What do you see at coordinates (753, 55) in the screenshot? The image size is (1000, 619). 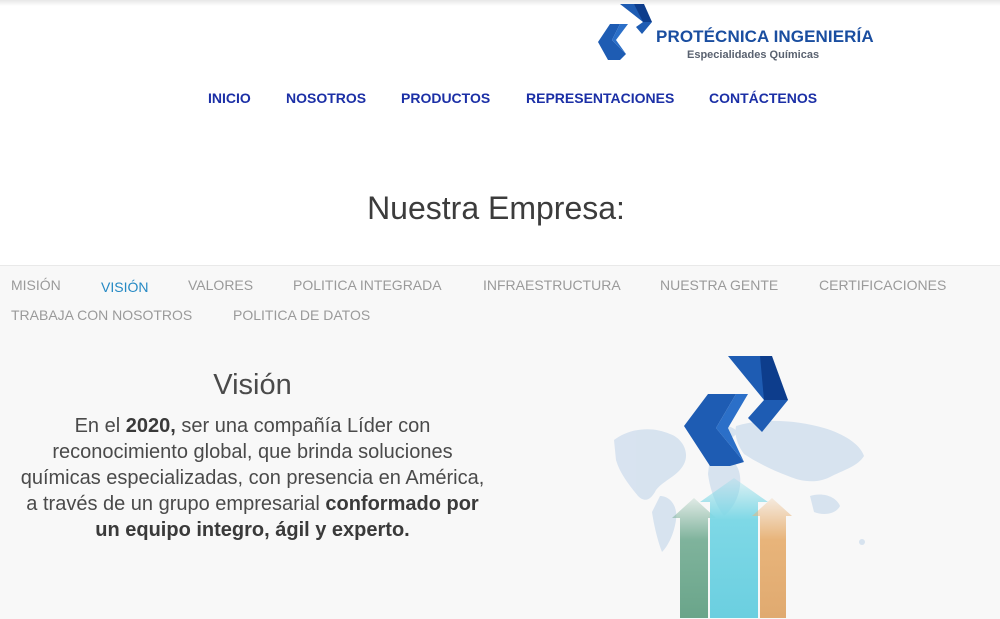 I see `brand-subtitle: Especialidades Químicas` at bounding box center [753, 55].